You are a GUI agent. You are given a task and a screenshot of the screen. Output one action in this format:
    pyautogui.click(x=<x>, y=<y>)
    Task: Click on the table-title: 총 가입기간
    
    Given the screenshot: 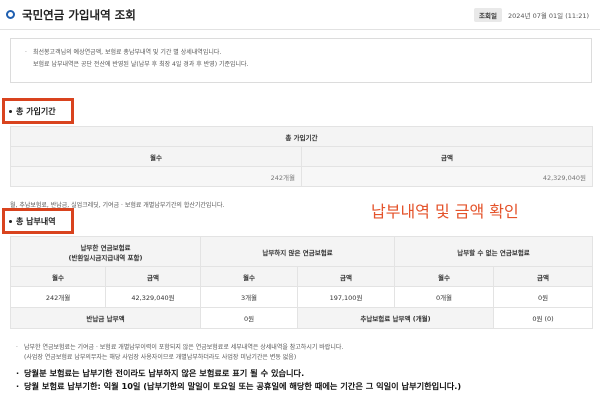 What is the action you would take?
    pyautogui.click(x=301, y=136)
    